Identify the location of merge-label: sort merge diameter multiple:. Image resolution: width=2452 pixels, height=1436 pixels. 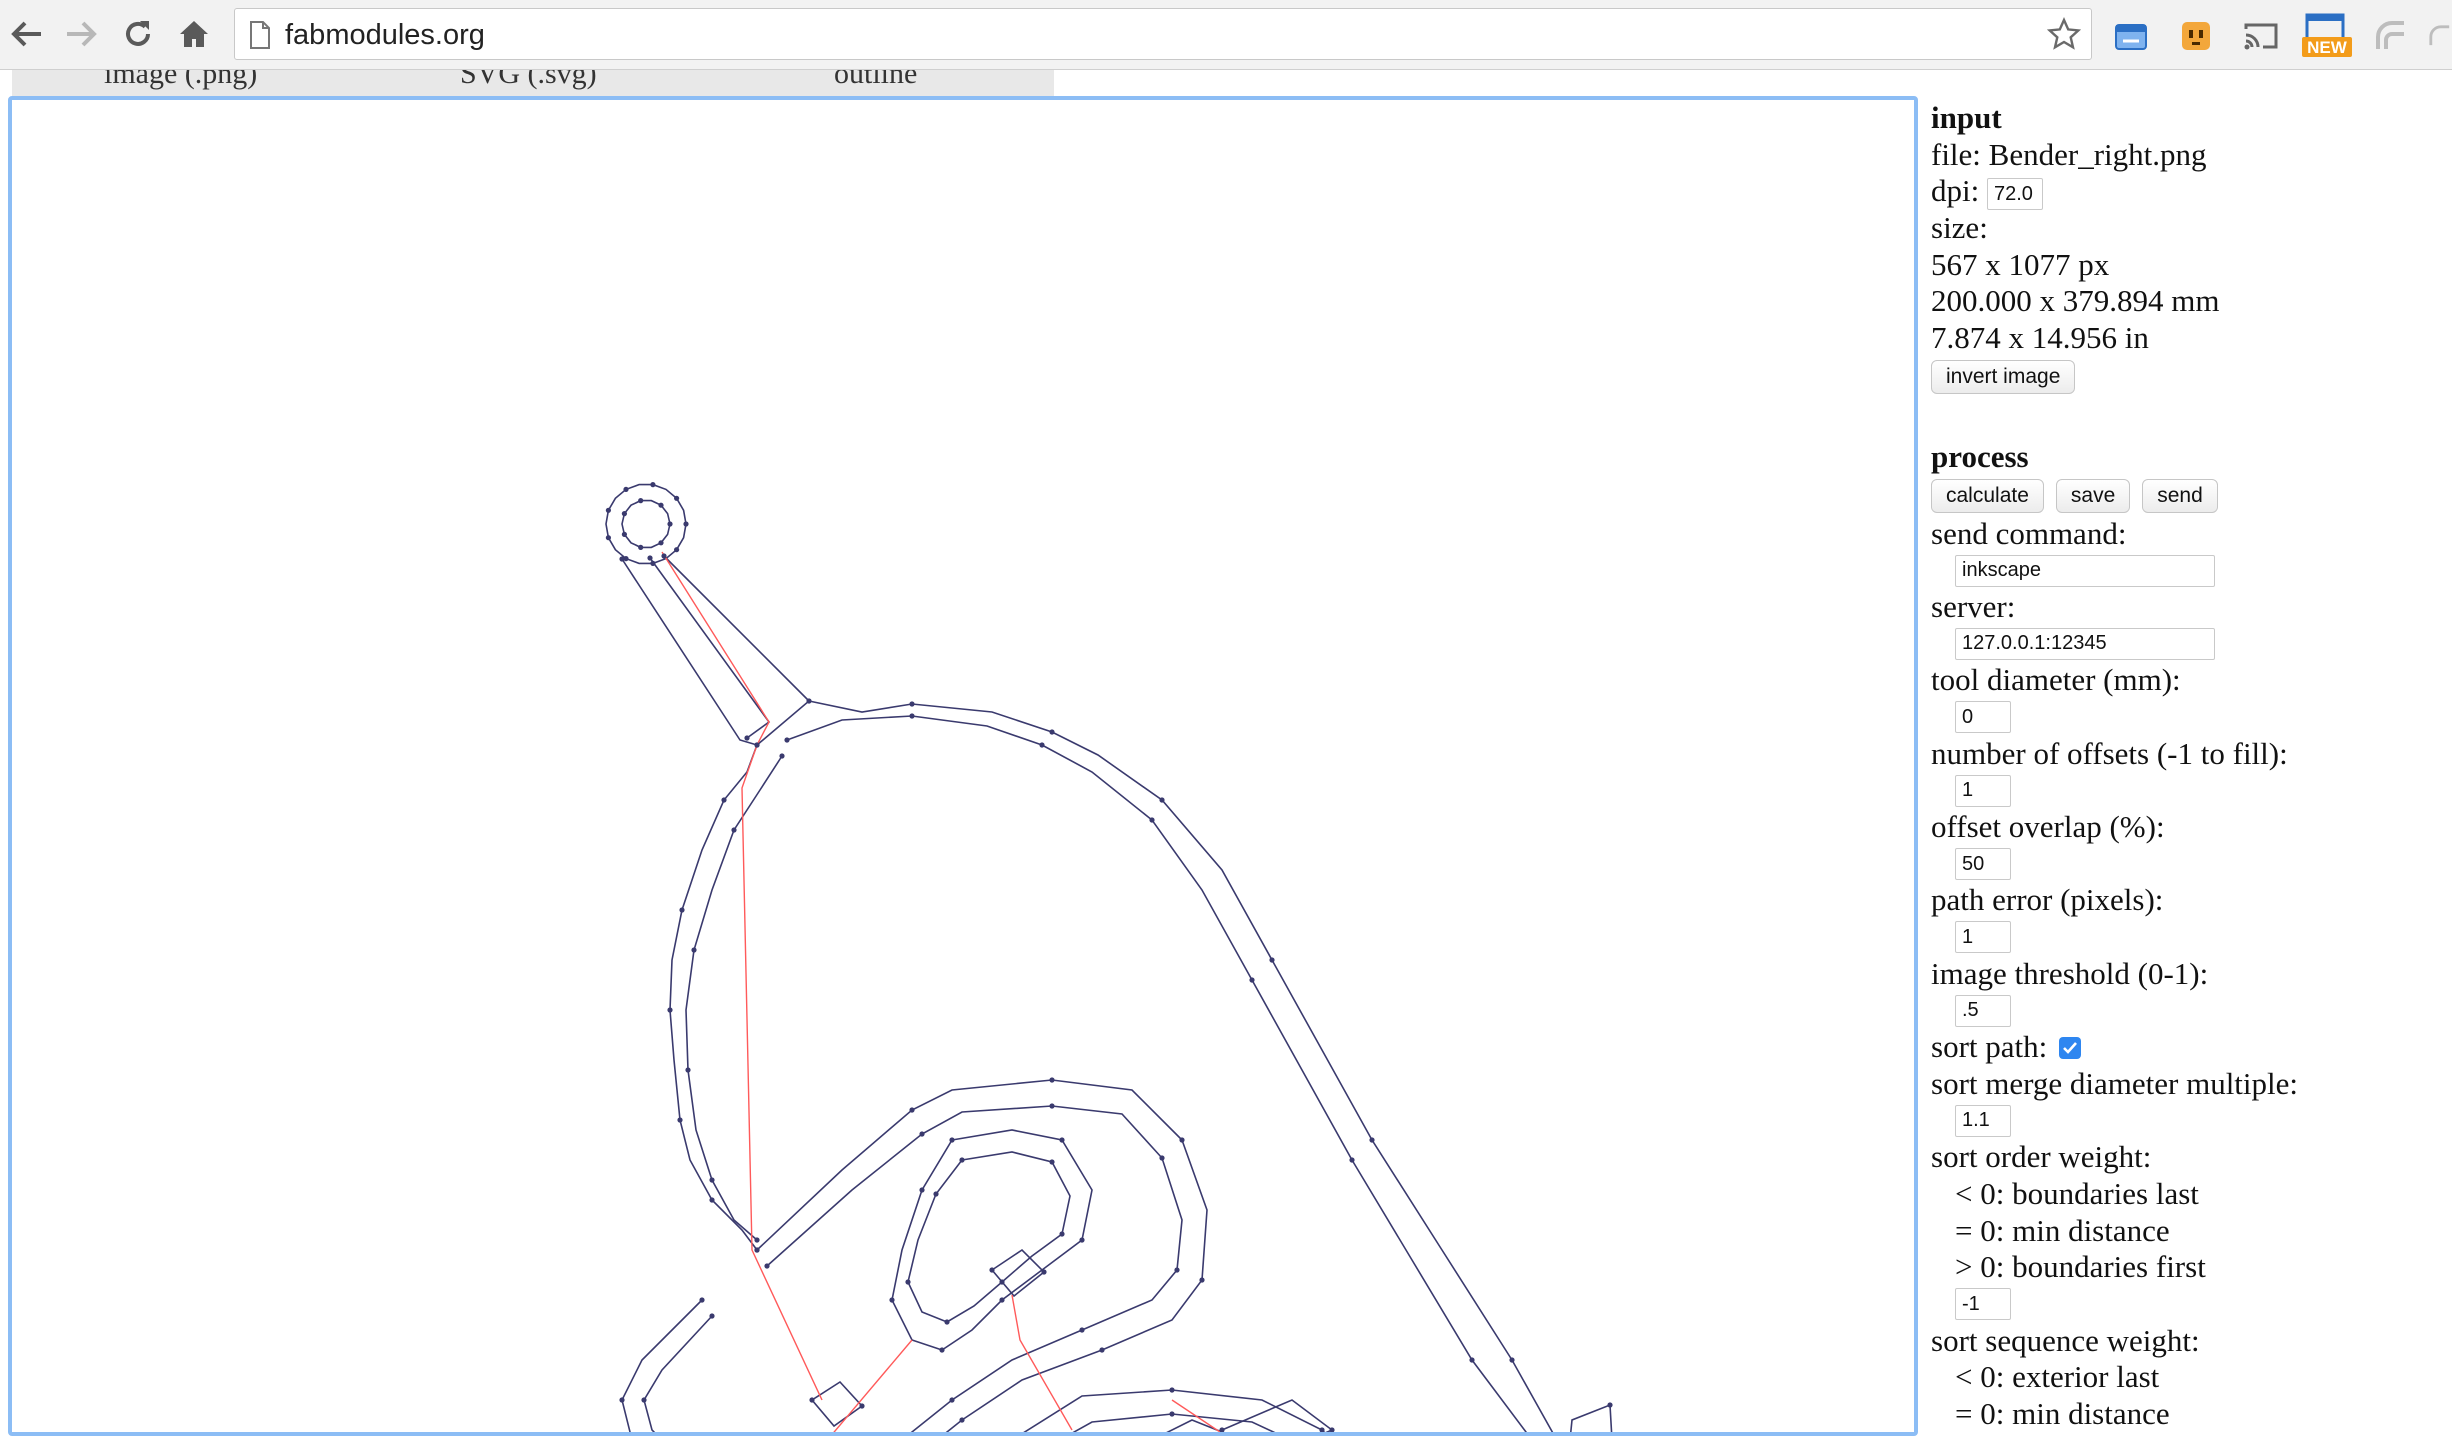
(2115, 1083).